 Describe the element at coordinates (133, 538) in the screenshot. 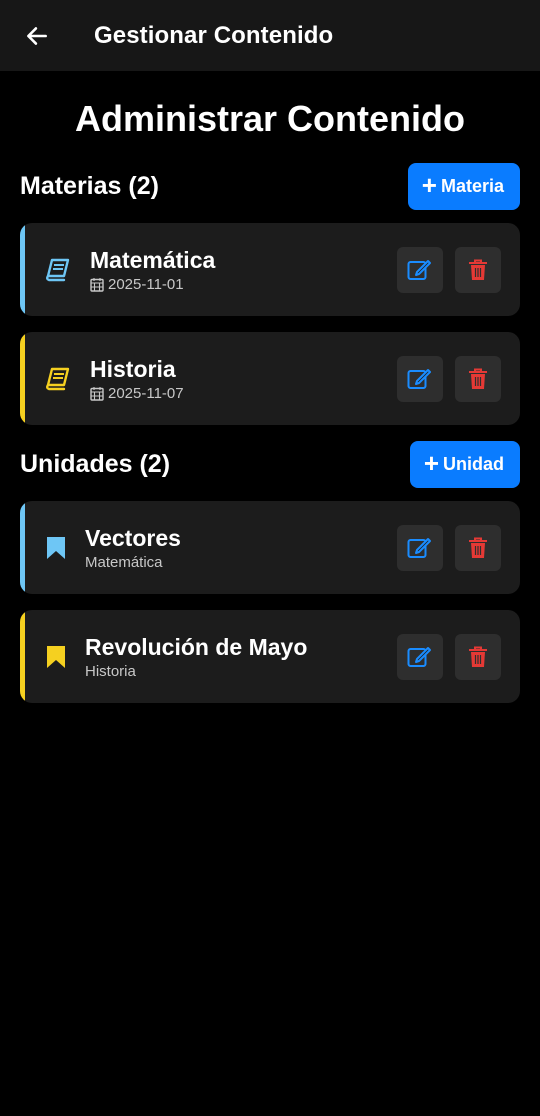

I see `unidad-title: Vectores` at that location.